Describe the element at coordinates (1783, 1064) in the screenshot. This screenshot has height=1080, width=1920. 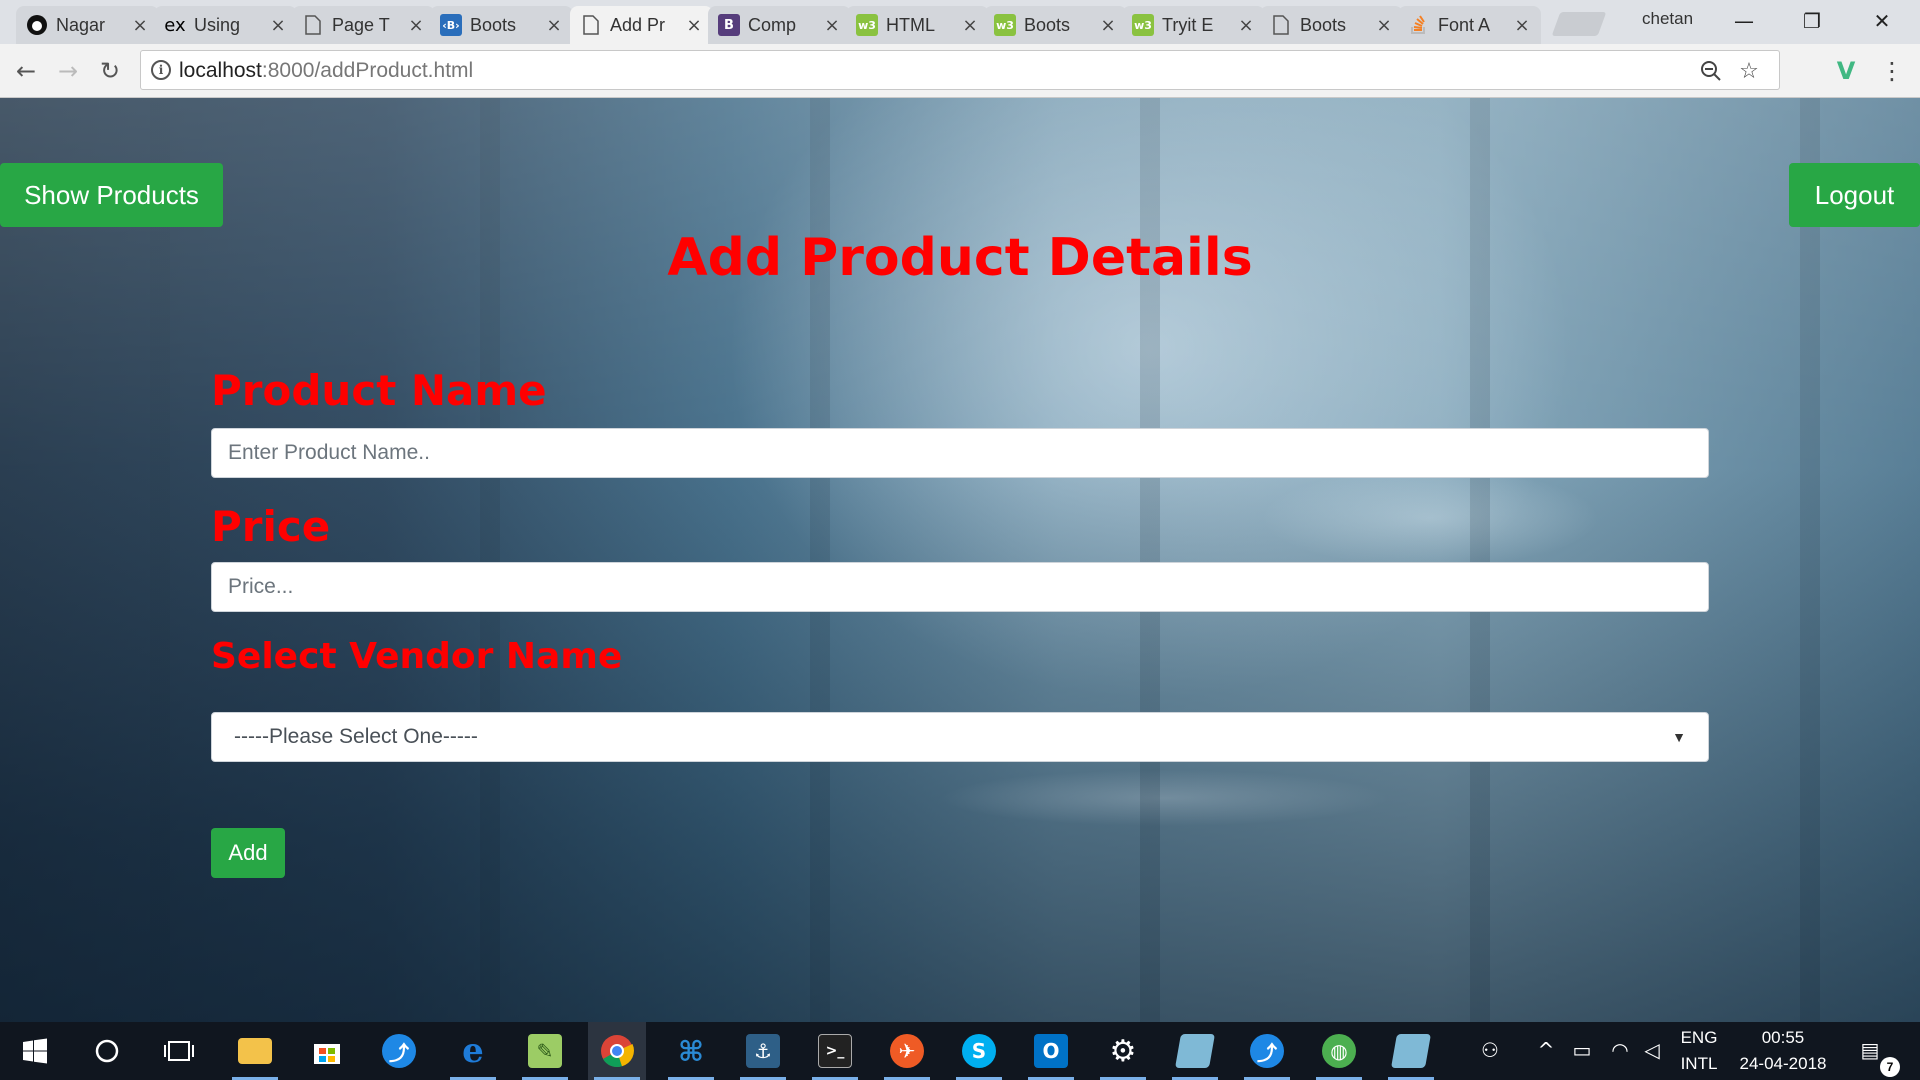
I see `clock-date: 24-04-2018` at that location.